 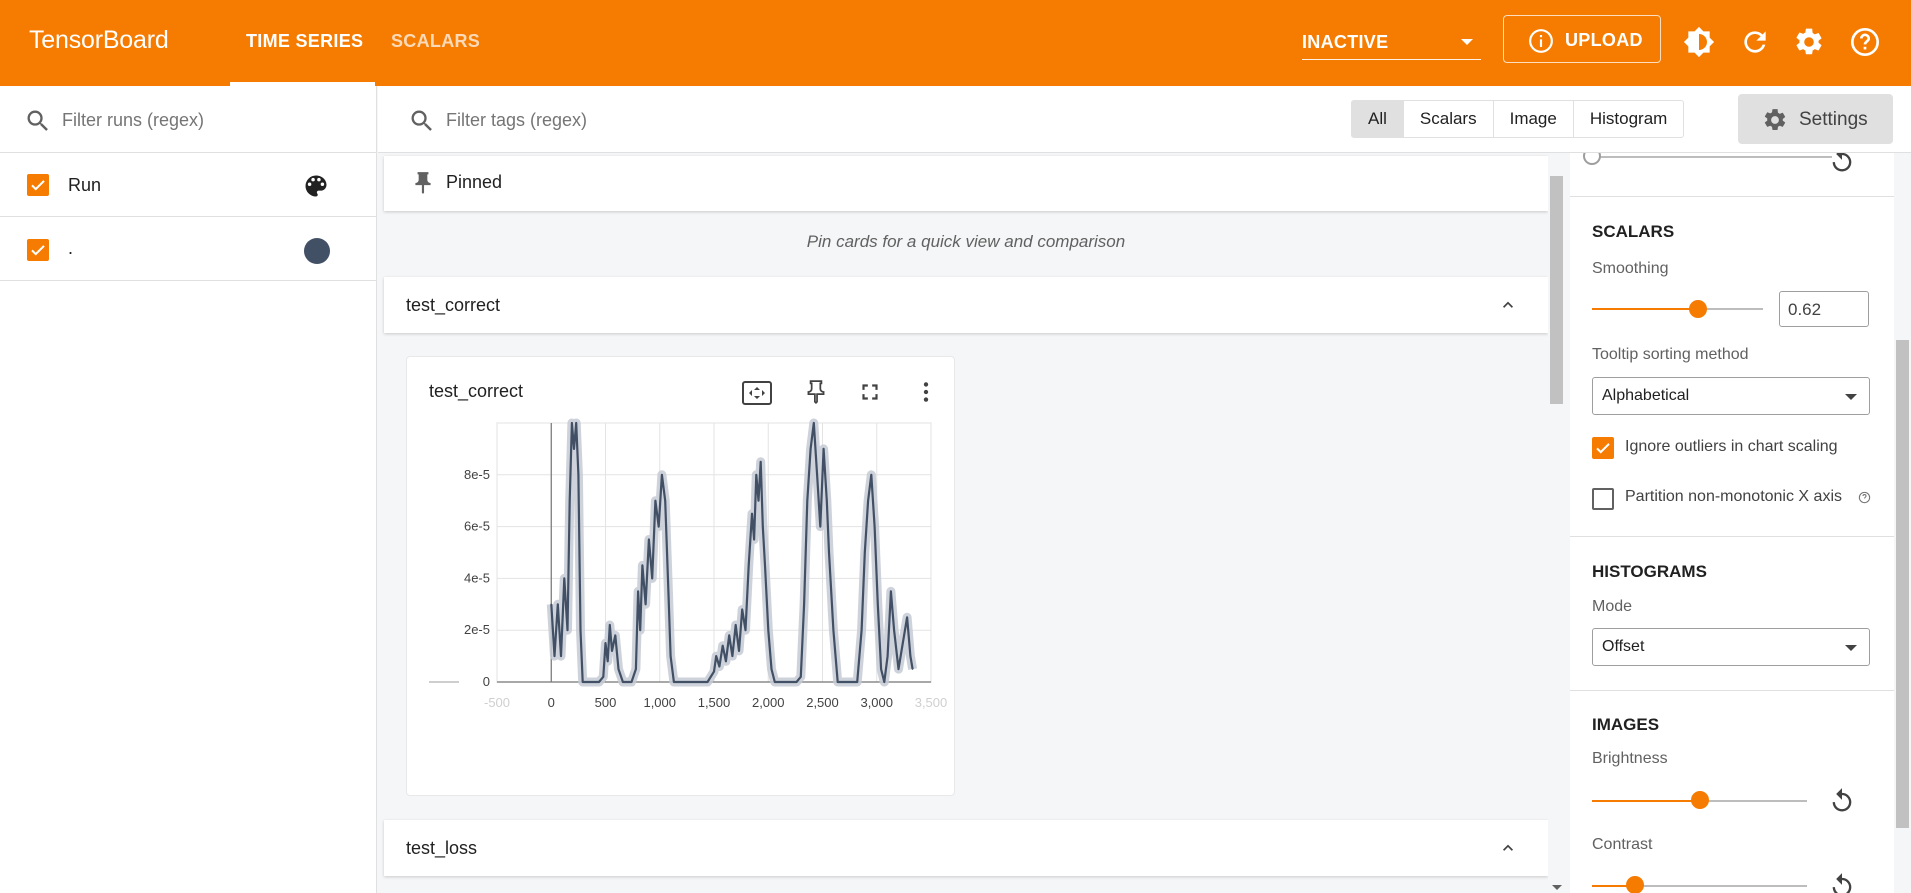 I want to click on smoothing-input: 0.62, so click(x=1824, y=309).